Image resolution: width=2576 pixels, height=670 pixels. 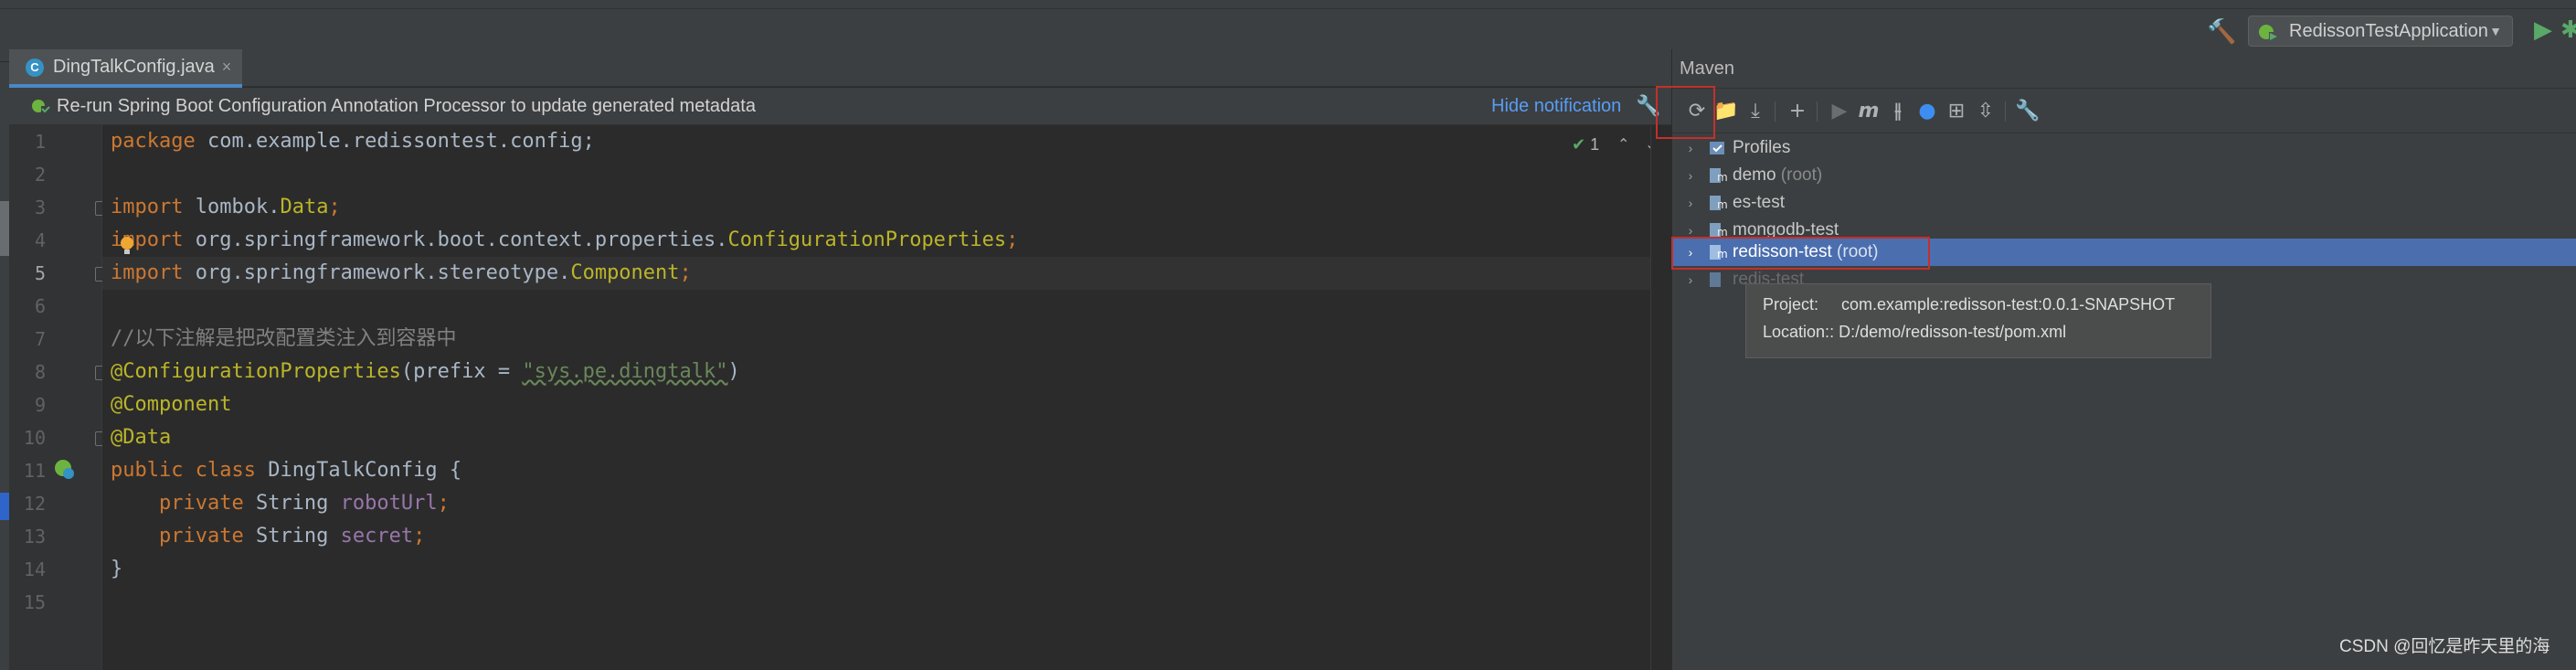 I want to click on tree-item-label: Profiles, so click(x=1762, y=147).